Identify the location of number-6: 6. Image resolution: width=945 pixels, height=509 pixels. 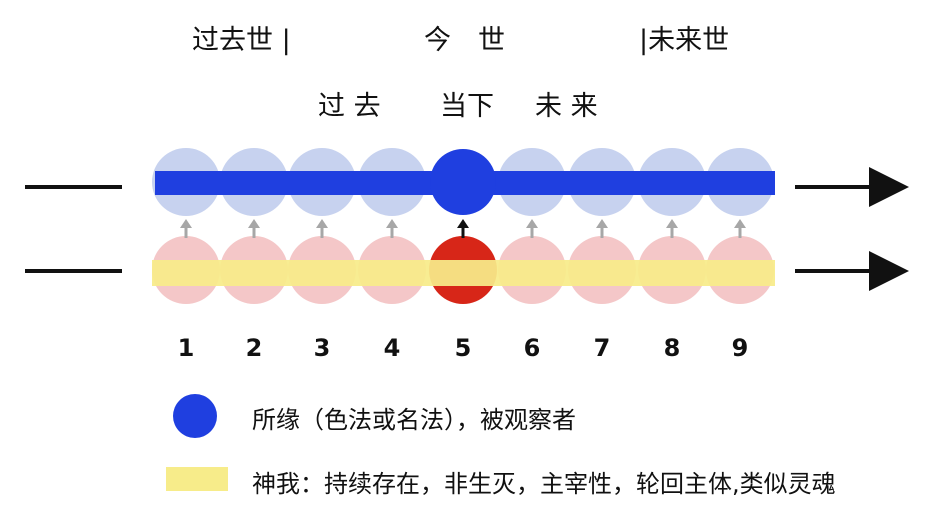
(532, 348).